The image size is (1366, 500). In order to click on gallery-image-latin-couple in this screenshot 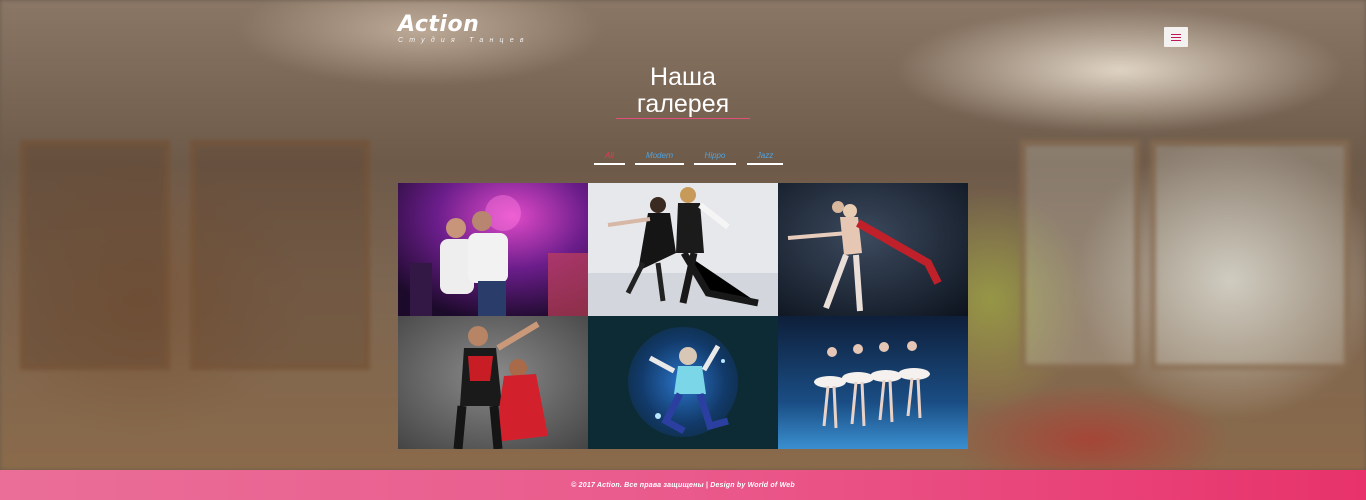, I will do `click(493, 382)`.